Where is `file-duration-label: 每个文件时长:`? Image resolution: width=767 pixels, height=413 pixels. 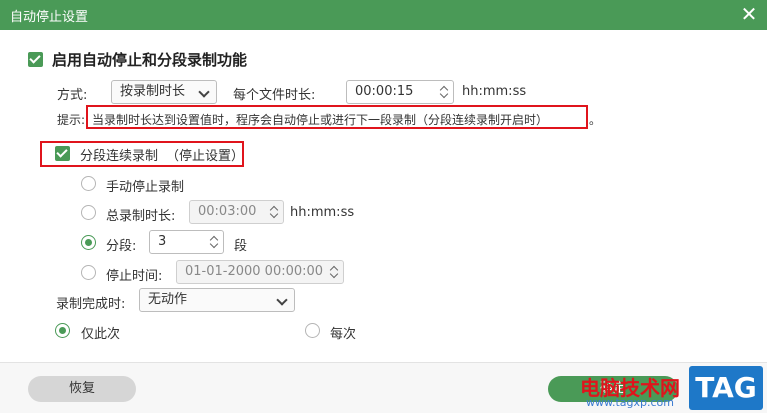 file-duration-label: 每个文件时长: is located at coordinates (274, 95).